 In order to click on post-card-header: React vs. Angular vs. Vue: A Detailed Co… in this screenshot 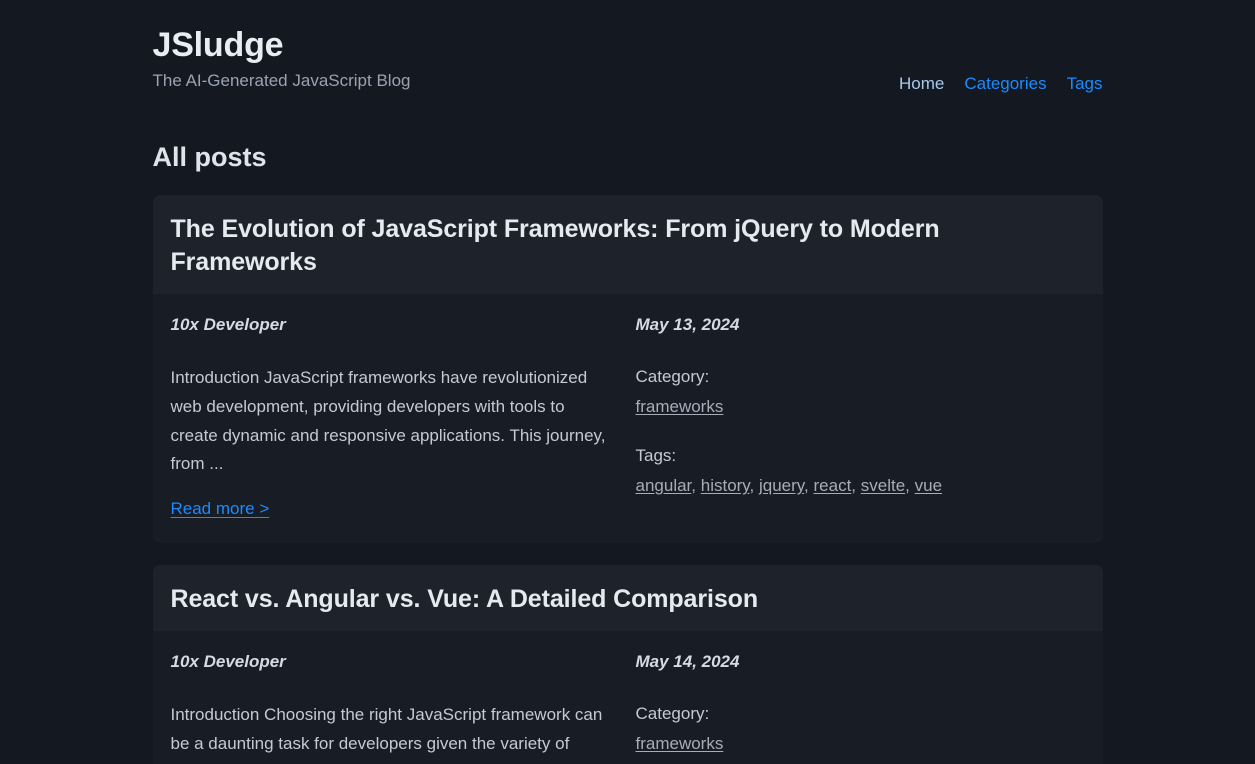, I will do `click(627, 598)`.